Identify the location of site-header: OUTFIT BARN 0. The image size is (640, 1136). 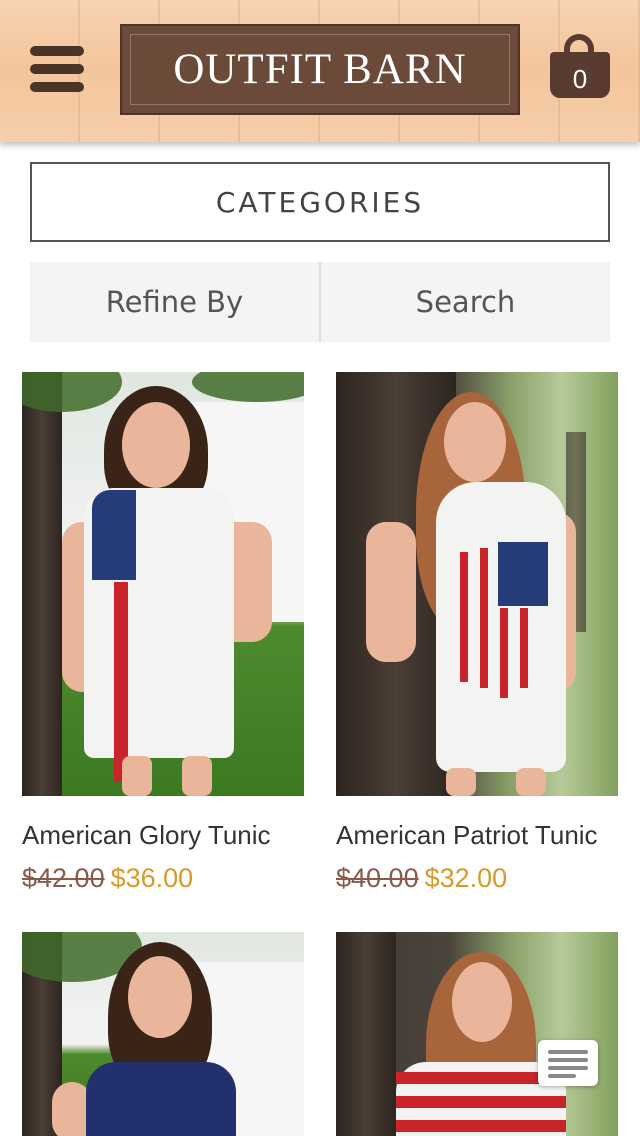
(320, 71).